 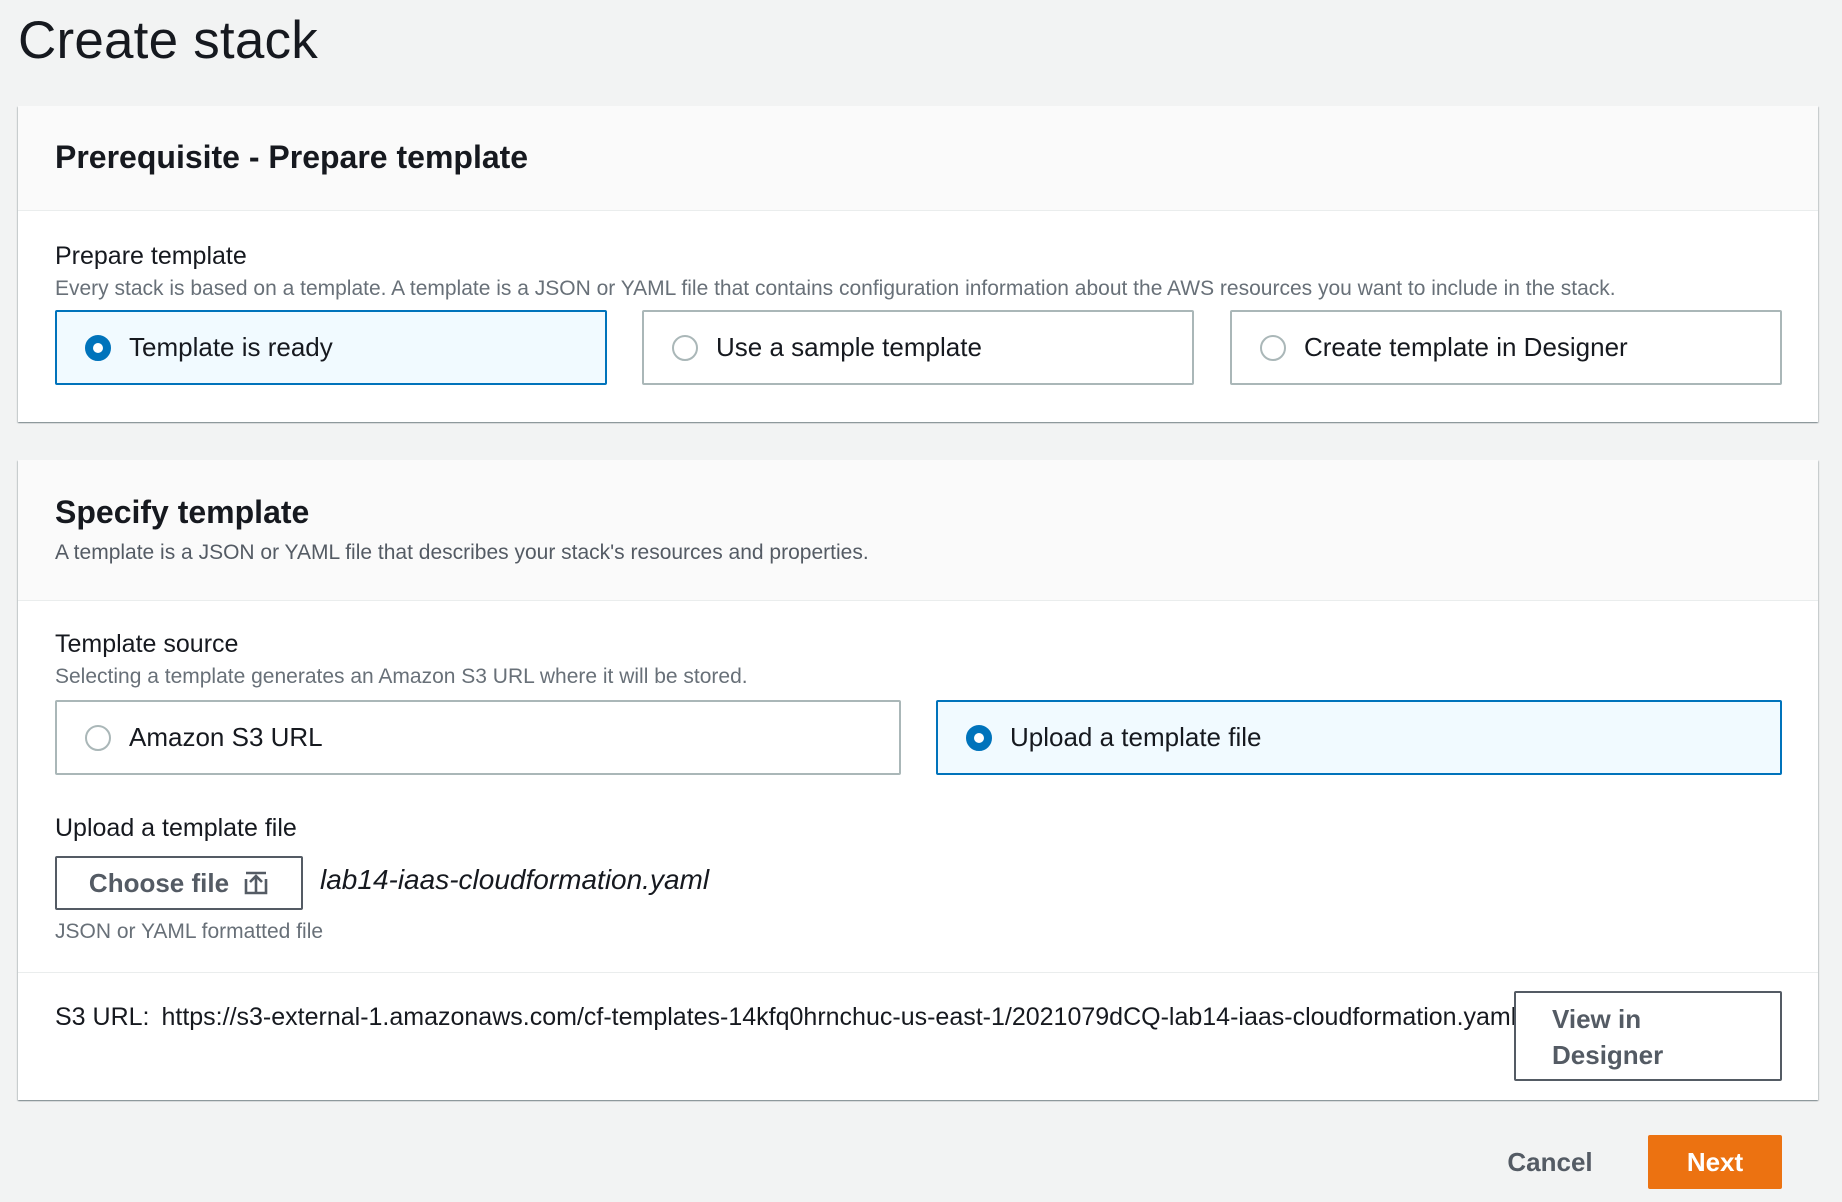 I want to click on upload-file-label: Upload a template file, so click(x=176, y=828).